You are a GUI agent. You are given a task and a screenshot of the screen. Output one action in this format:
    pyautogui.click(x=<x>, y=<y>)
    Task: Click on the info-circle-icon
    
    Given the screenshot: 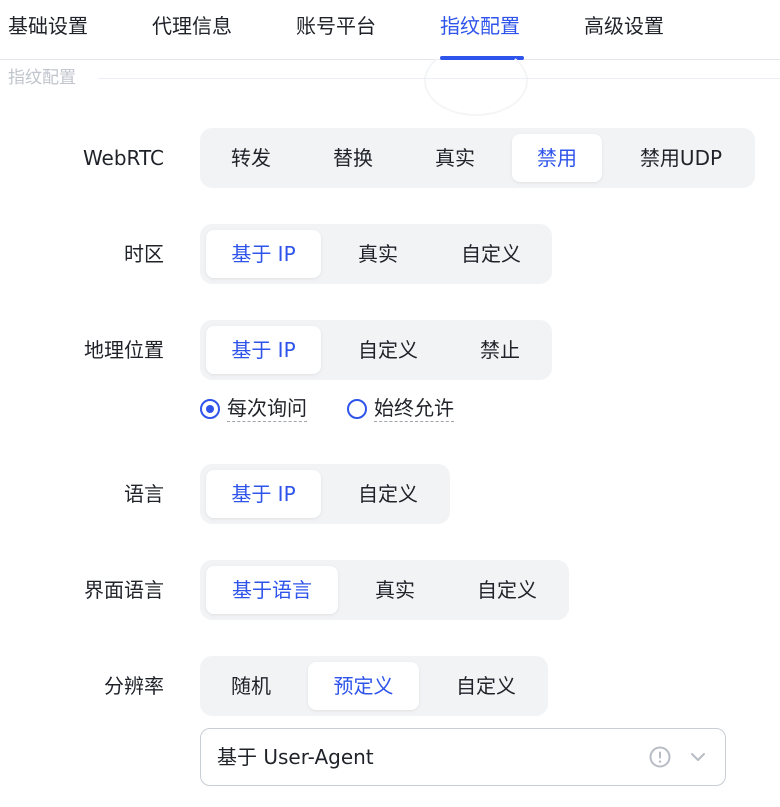 What is the action you would take?
    pyautogui.click(x=660, y=757)
    